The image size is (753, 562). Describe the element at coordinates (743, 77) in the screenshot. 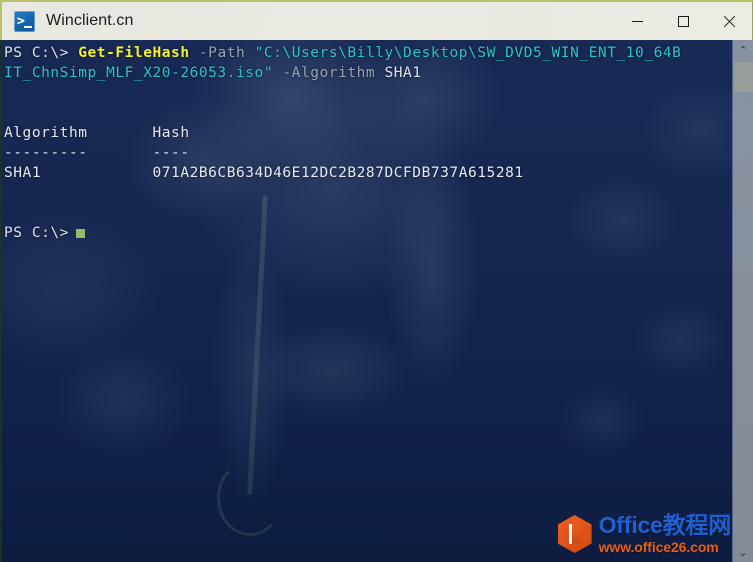

I see `scrollbar-thumb` at that location.